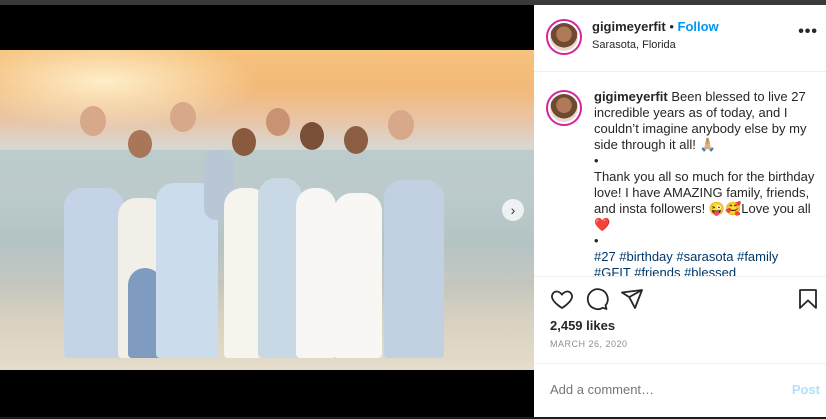  Describe the element at coordinates (130, 90) in the screenshot. I see `sunset-glow` at that location.